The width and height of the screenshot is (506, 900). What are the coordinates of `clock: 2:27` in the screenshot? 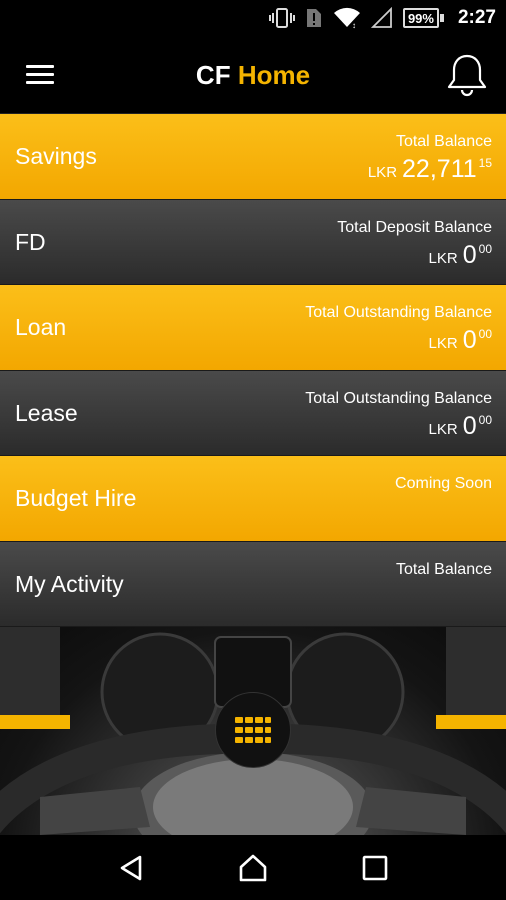 It's located at (476, 17).